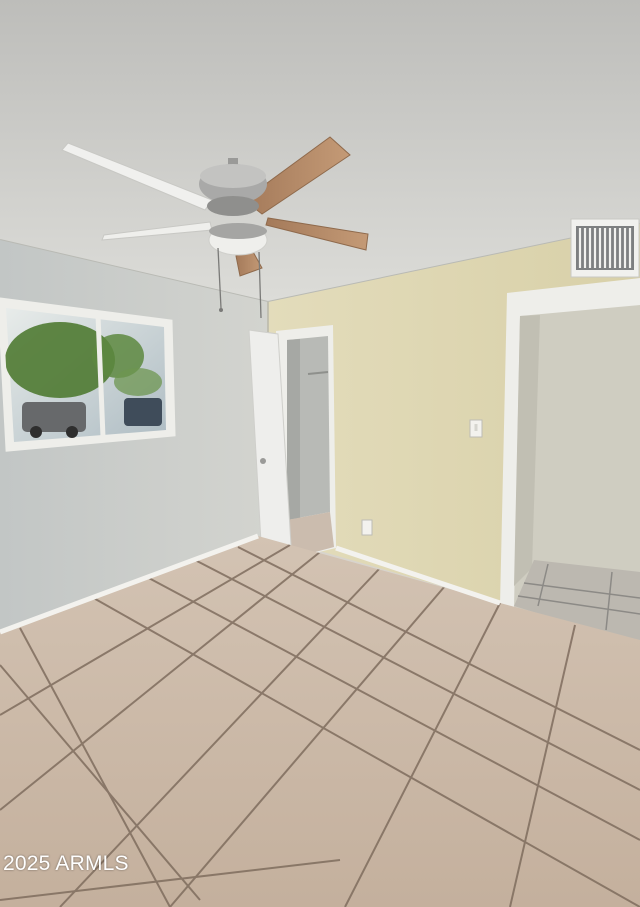 Image resolution: width=640 pixels, height=907 pixels. What do you see at coordinates (66, 863) in the screenshot?
I see `watermark-text: 2025 ARMLS` at bounding box center [66, 863].